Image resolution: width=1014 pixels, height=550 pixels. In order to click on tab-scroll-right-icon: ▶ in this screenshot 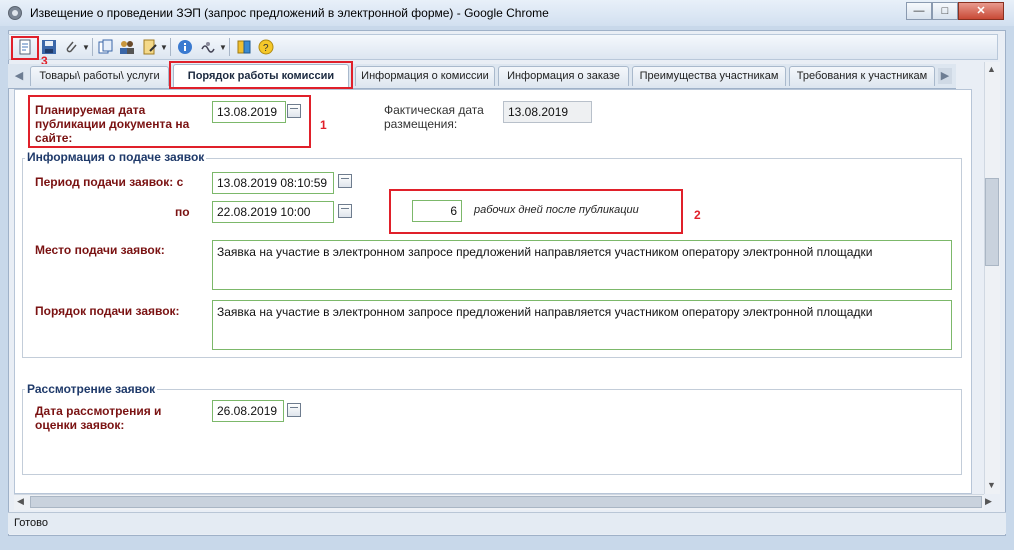, I will do `click(945, 76)`.